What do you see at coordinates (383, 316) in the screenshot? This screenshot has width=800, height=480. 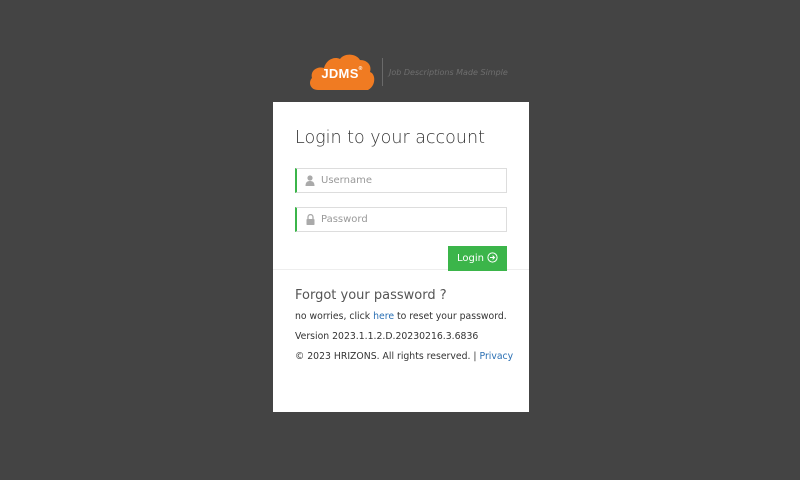 I see `reset-password-link: here` at bounding box center [383, 316].